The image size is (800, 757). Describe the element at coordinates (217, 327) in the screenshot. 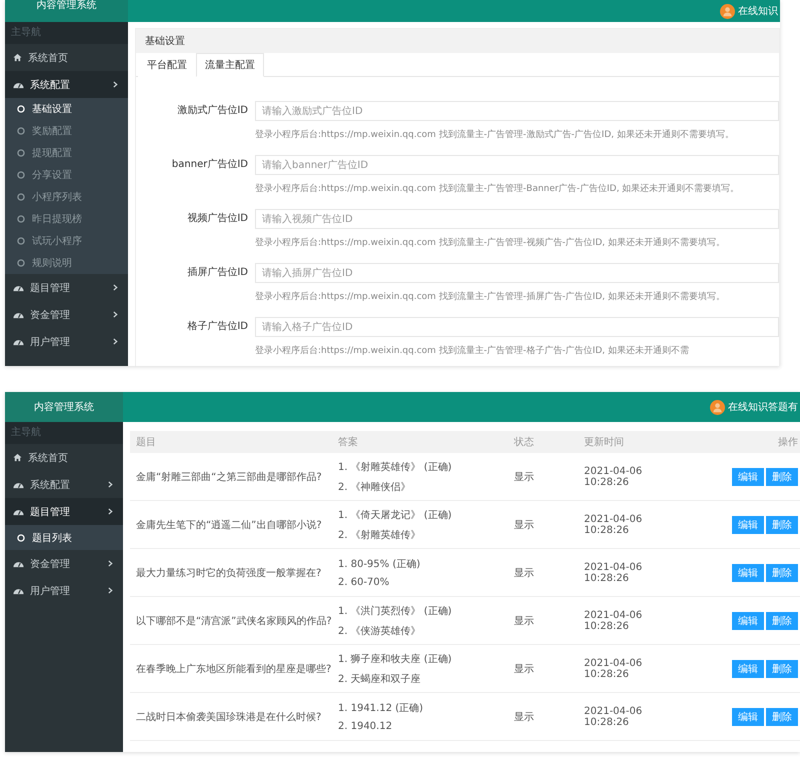

I see `field-label: 格子广告位ID` at that location.